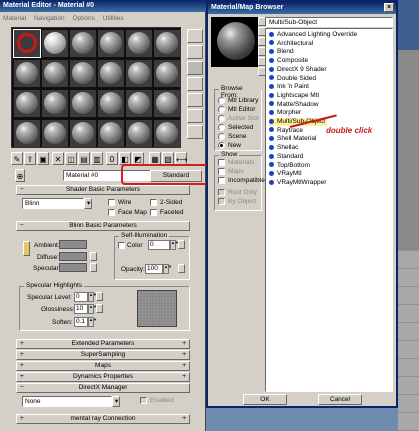  I want to click on video-check-button, so click(195, 100).